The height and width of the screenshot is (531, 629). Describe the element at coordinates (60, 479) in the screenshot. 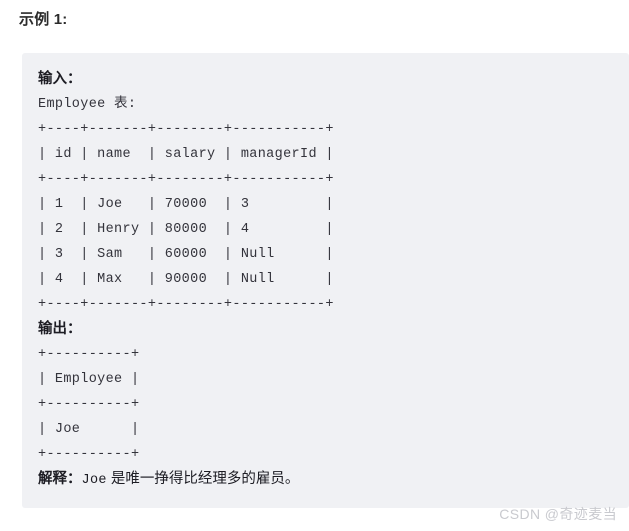

I see `explanation-label: 解释：` at that location.